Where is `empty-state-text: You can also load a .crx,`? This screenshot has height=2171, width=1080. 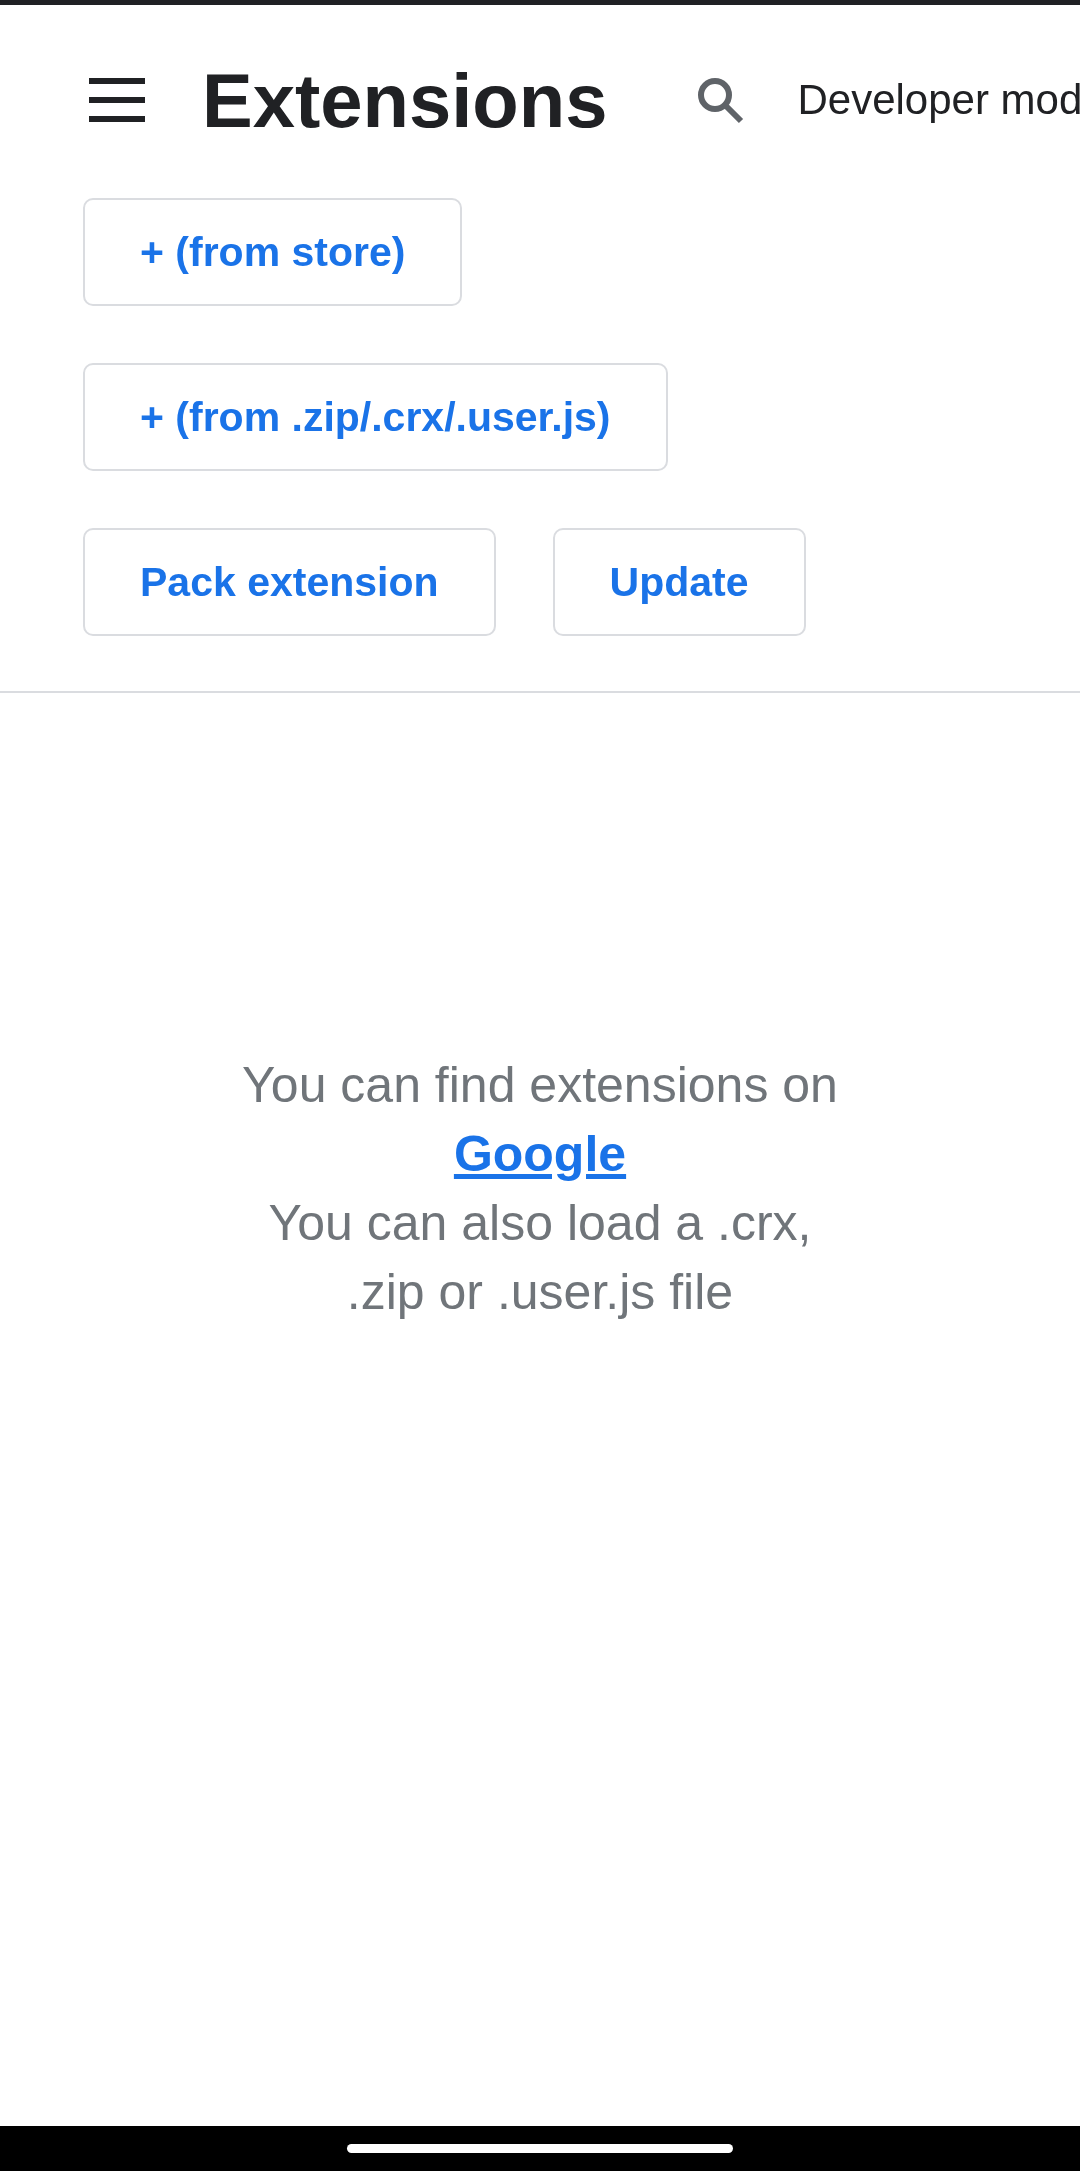 empty-state-text: You can also load a .crx, is located at coordinates (540, 1223).